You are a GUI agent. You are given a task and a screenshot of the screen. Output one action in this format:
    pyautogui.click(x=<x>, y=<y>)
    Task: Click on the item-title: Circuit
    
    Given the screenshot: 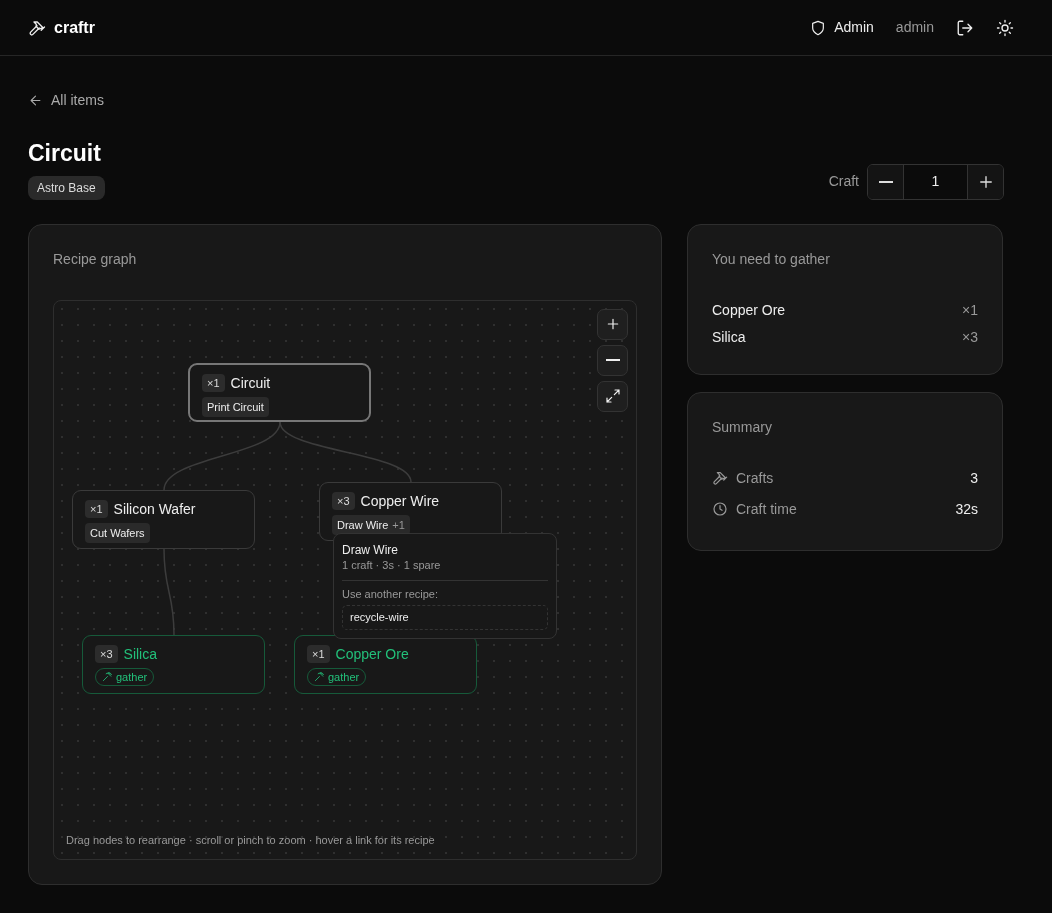 What is the action you would take?
    pyautogui.click(x=65, y=154)
    